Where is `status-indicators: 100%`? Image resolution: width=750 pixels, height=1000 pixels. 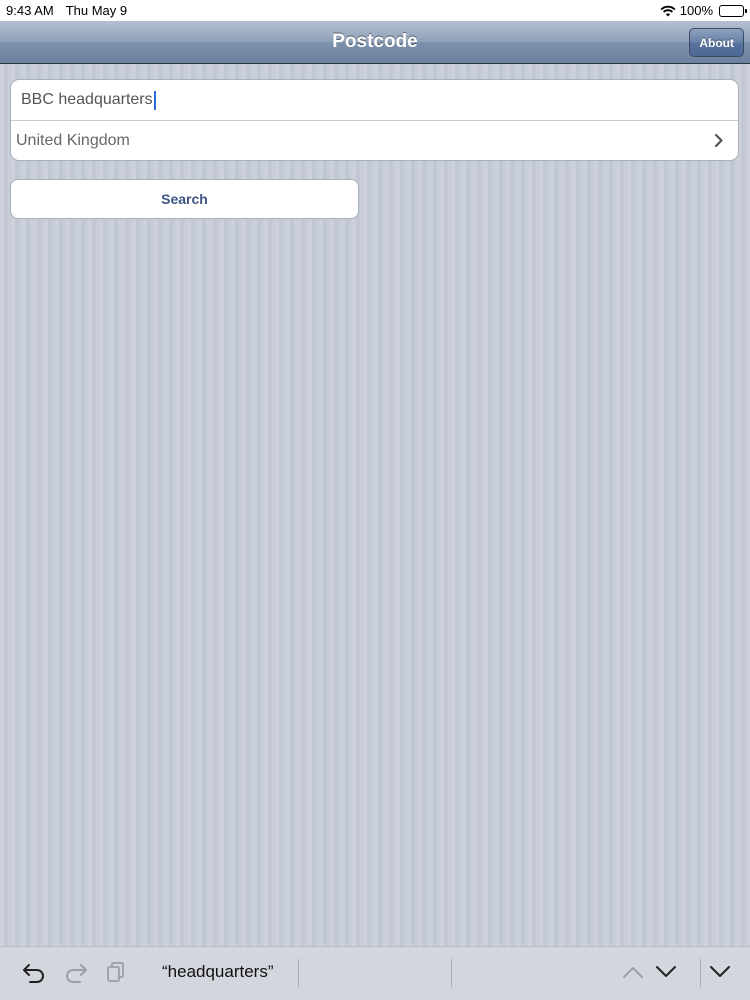 status-indicators: 100% is located at coordinates (703, 10).